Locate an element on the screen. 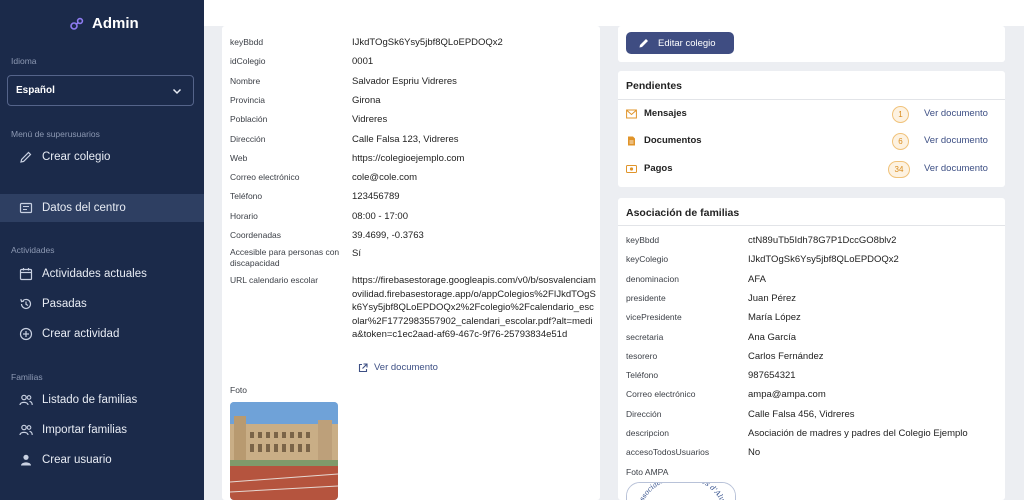  school-field-value: Vidreres is located at coordinates (370, 120).